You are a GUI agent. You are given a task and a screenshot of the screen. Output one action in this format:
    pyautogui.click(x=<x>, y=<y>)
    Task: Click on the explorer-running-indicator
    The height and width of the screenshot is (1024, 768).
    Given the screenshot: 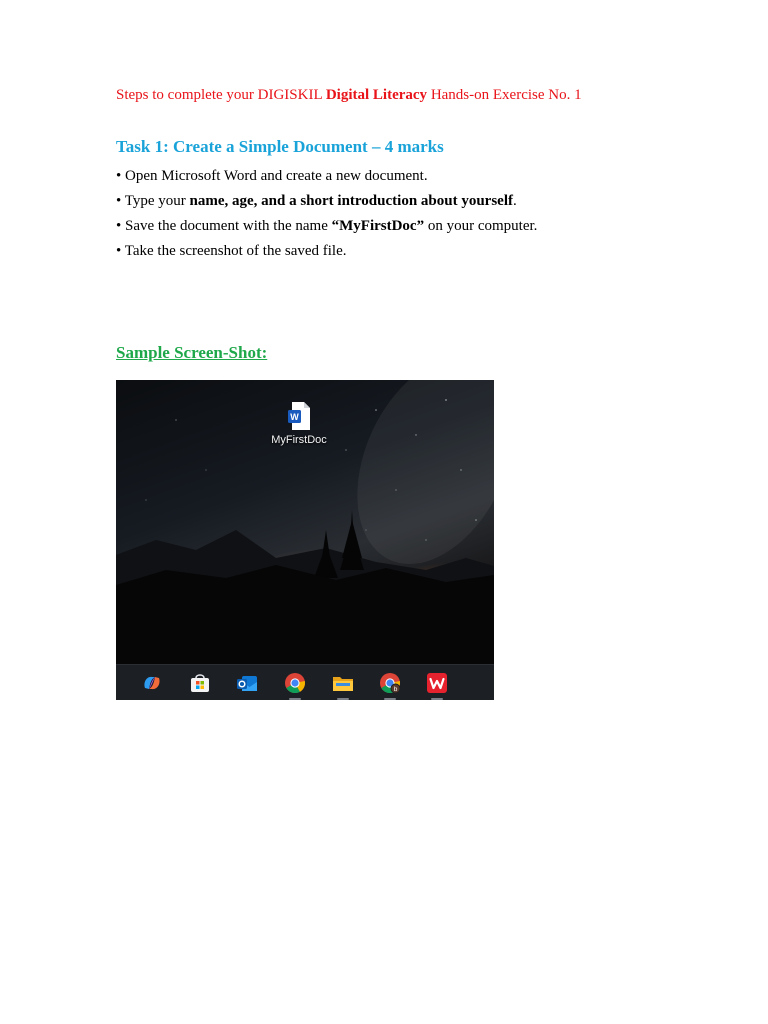 What is the action you would take?
    pyautogui.click(x=343, y=699)
    